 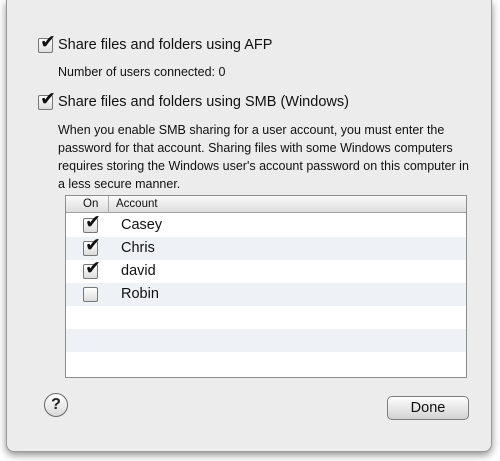 What do you see at coordinates (266, 204) in the screenshot?
I see `table-header: On Account` at bounding box center [266, 204].